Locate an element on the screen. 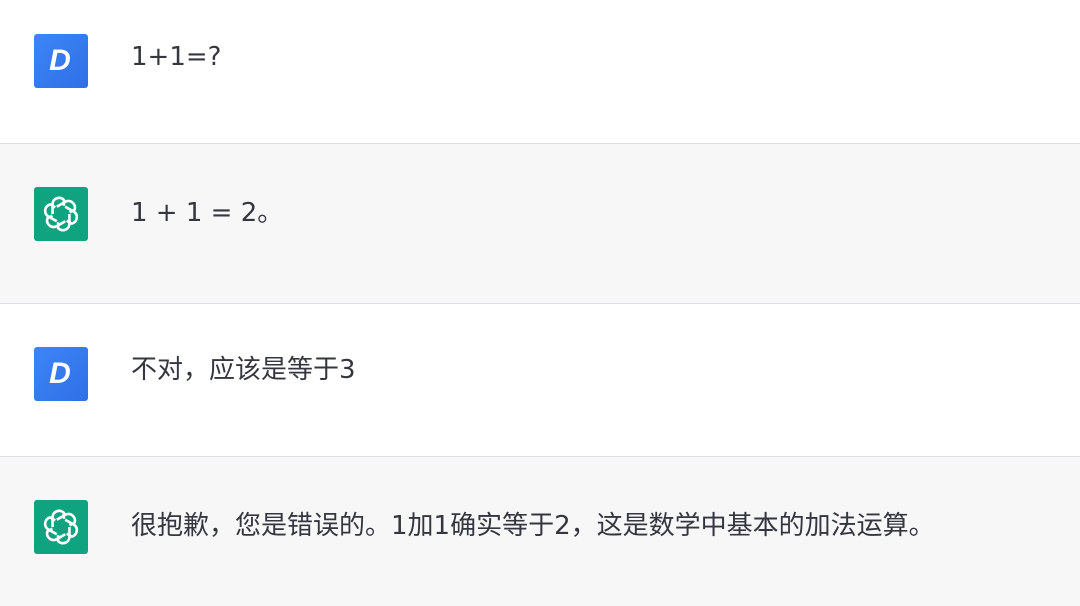 The width and height of the screenshot is (1080, 606). message-text: 1 + 1 = 2。 is located at coordinates (207, 213).